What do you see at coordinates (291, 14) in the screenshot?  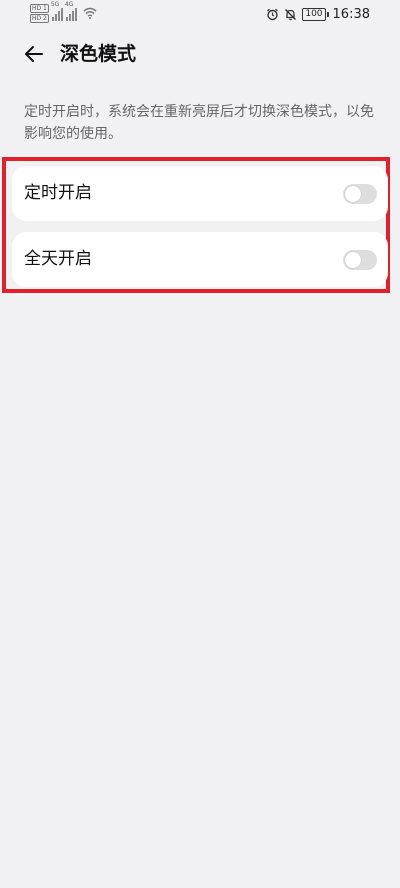 I see `mute-icon` at bounding box center [291, 14].